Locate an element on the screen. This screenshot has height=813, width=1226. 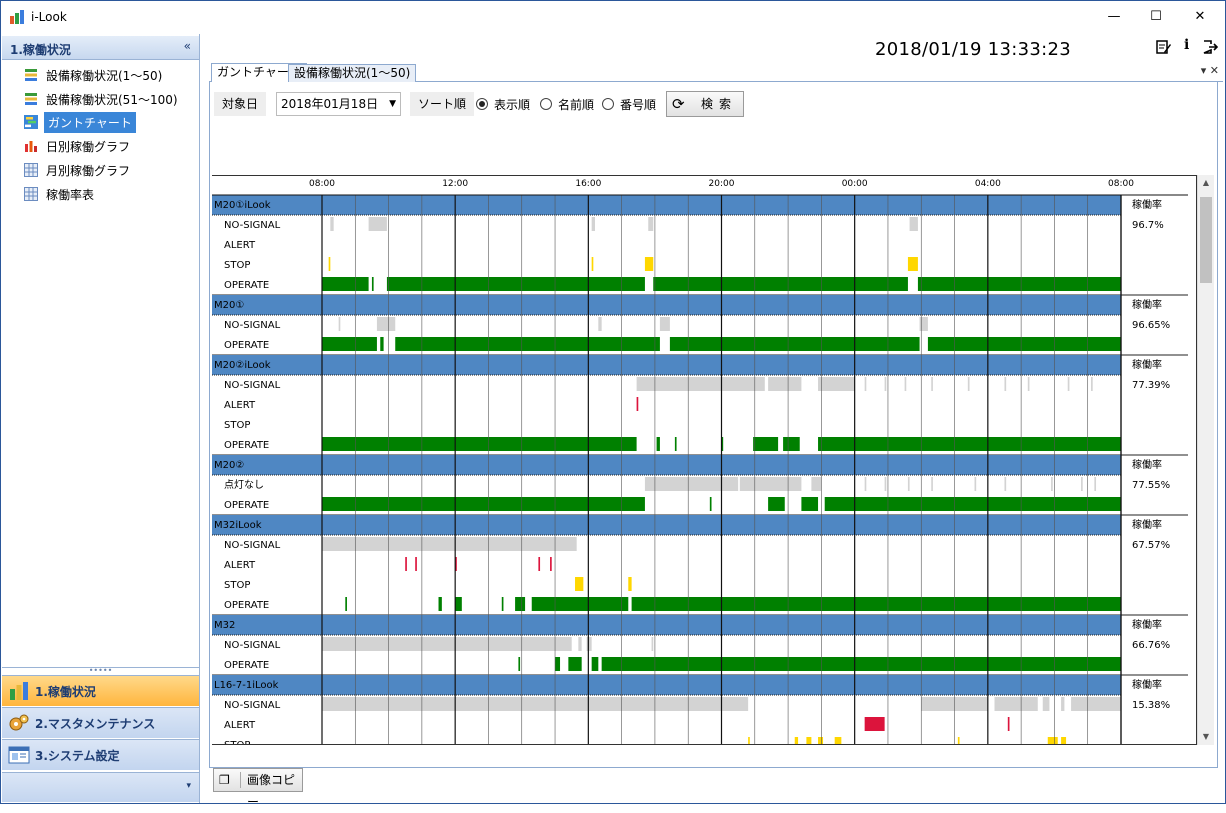
sidebar-item-label: 稼働率表 is located at coordinates (70, 194).